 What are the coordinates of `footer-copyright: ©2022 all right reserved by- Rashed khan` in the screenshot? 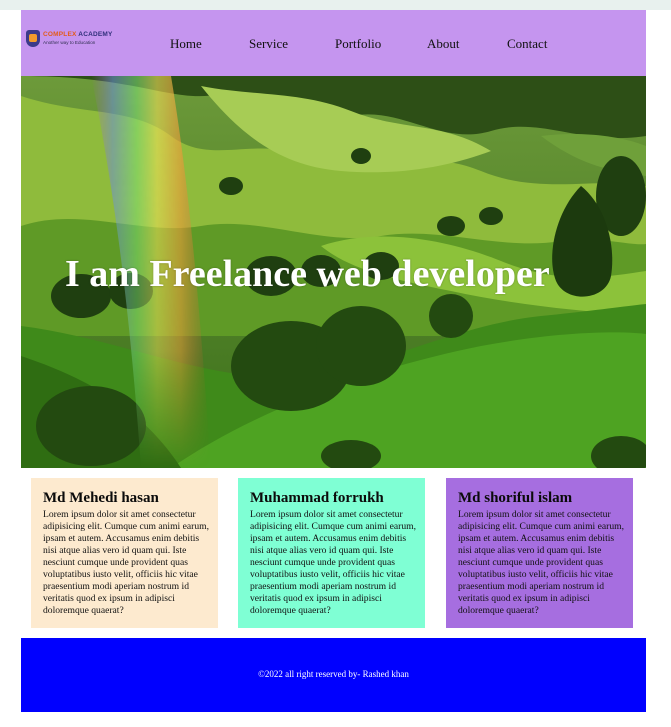 It's located at (333, 674).